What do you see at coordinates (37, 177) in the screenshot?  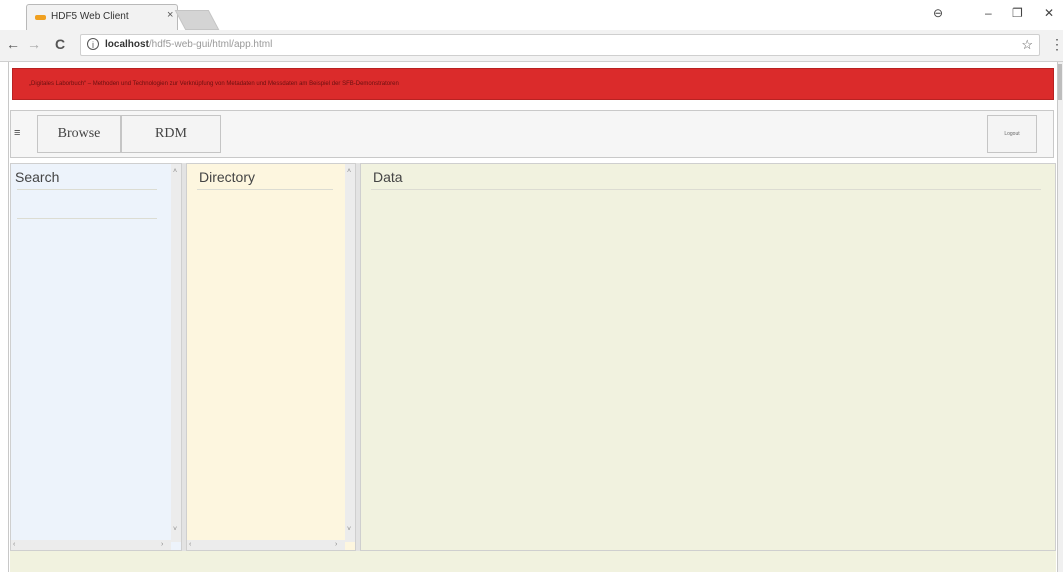 I see `search-panel-title: Search` at bounding box center [37, 177].